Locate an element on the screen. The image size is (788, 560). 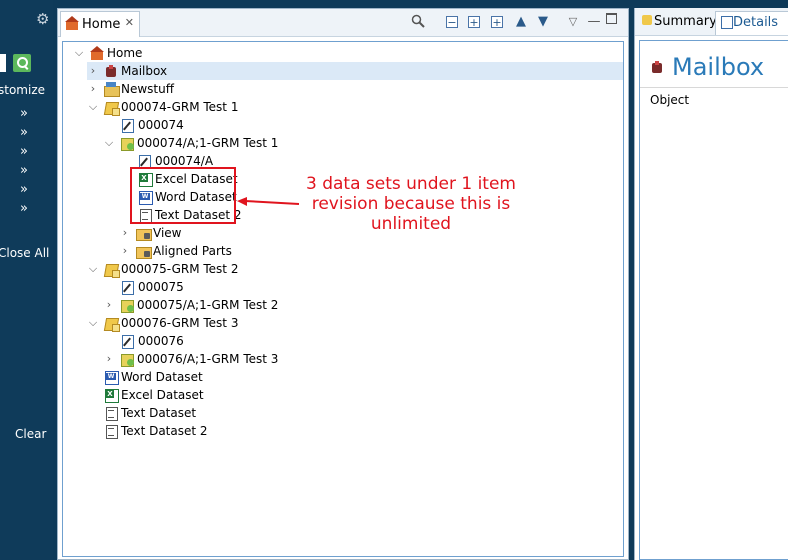
tree-node-label: 000075/A;1-GRM Test 2 is located at coordinates (208, 305).